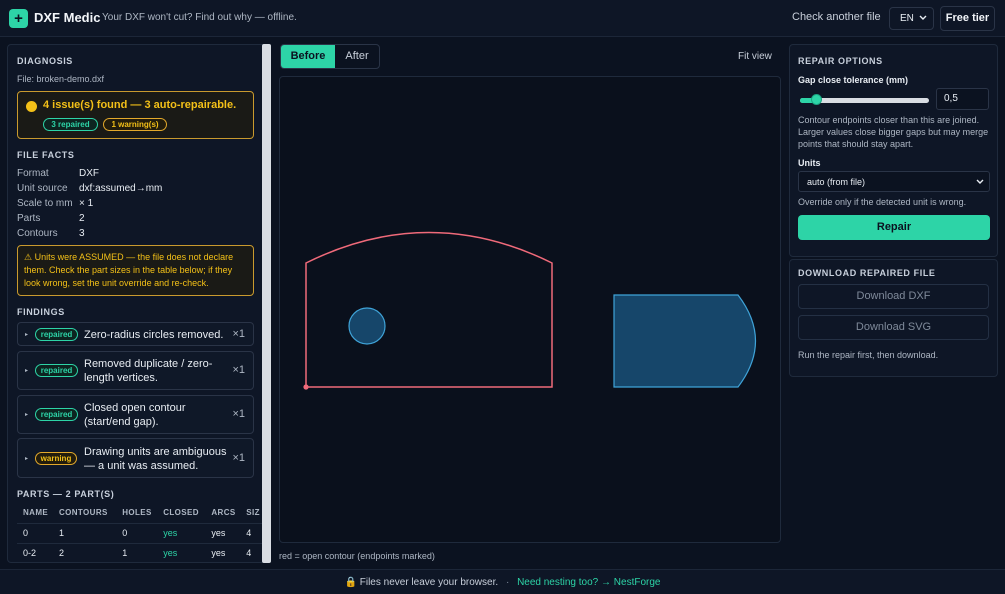 The height and width of the screenshot is (594, 1005). What do you see at coordinates (967, 18) in the screenshot?
I see `free-tier-button: Free tier` at bounding box center [967, 18].